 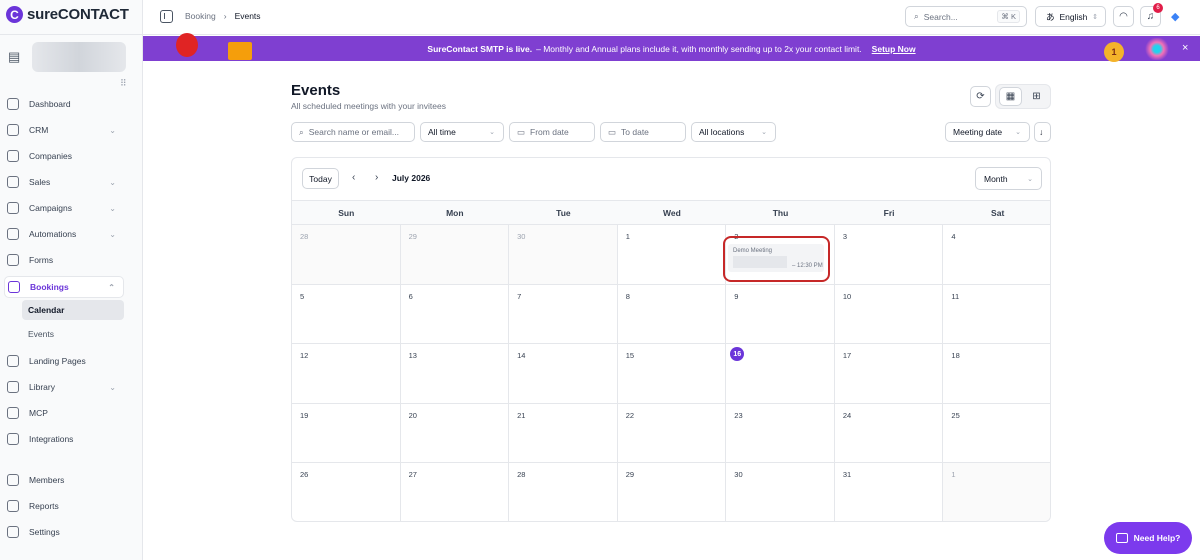 I want to click on sidebar-item-integrations: Integrations, so click(x=64, y=439).